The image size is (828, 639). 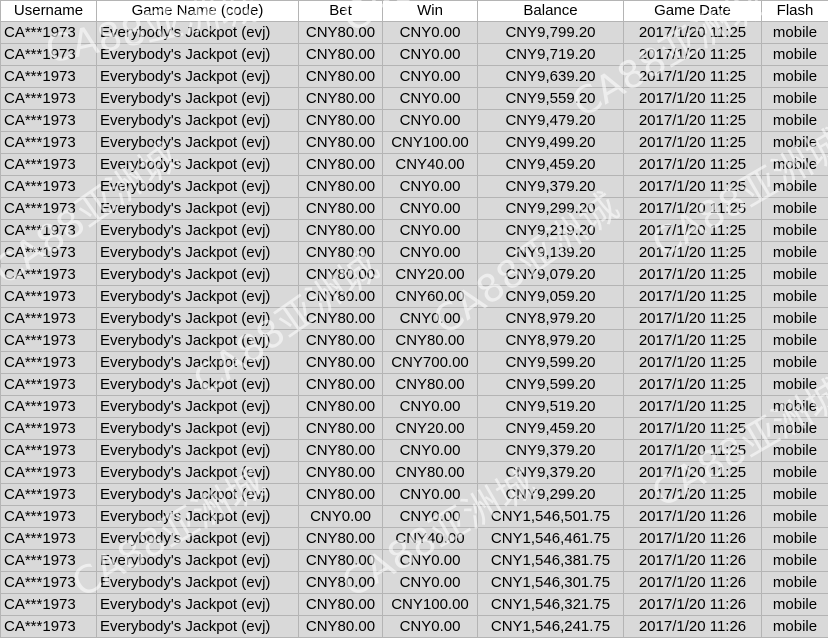 I want to click on cell-balance: CNY9,379.20, so click(x=550, y=186).